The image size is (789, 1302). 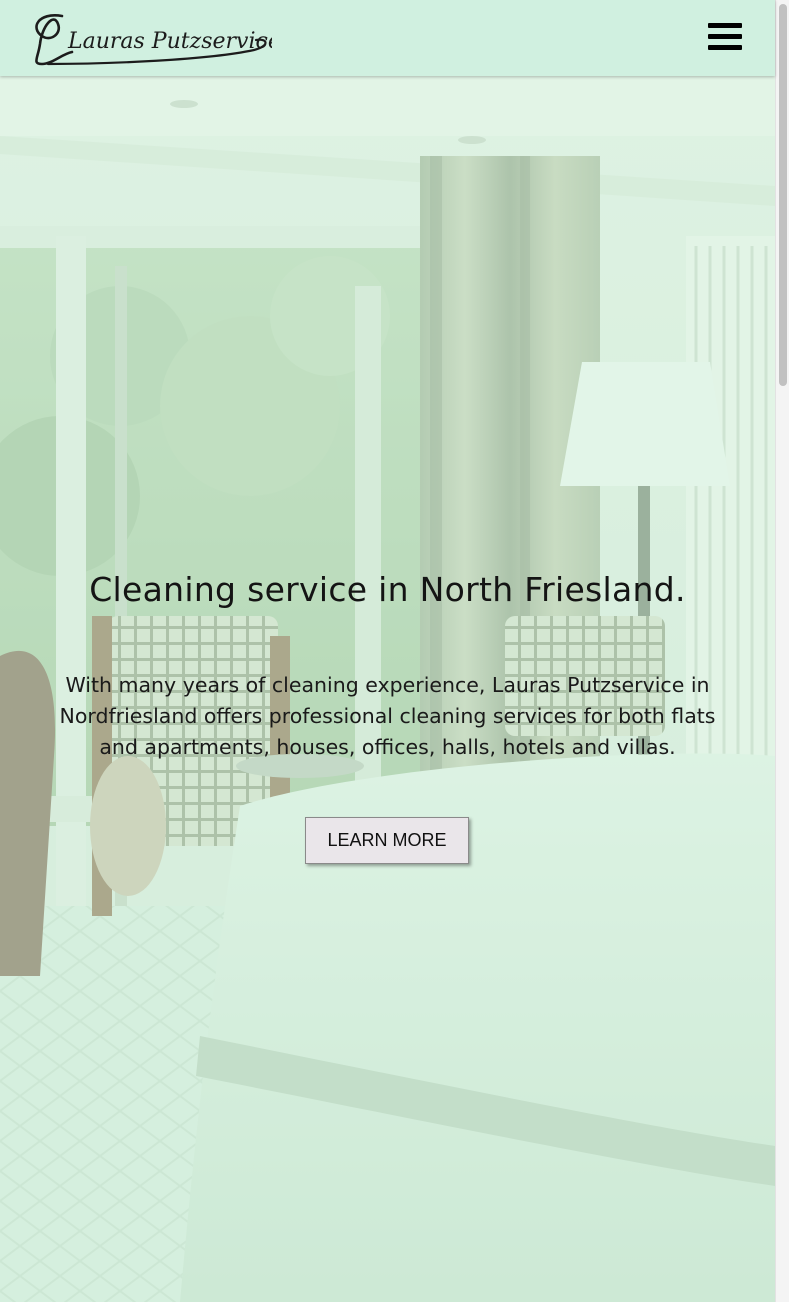 I want to click on hamburger-menu-icon, so click(x=725, y=37).